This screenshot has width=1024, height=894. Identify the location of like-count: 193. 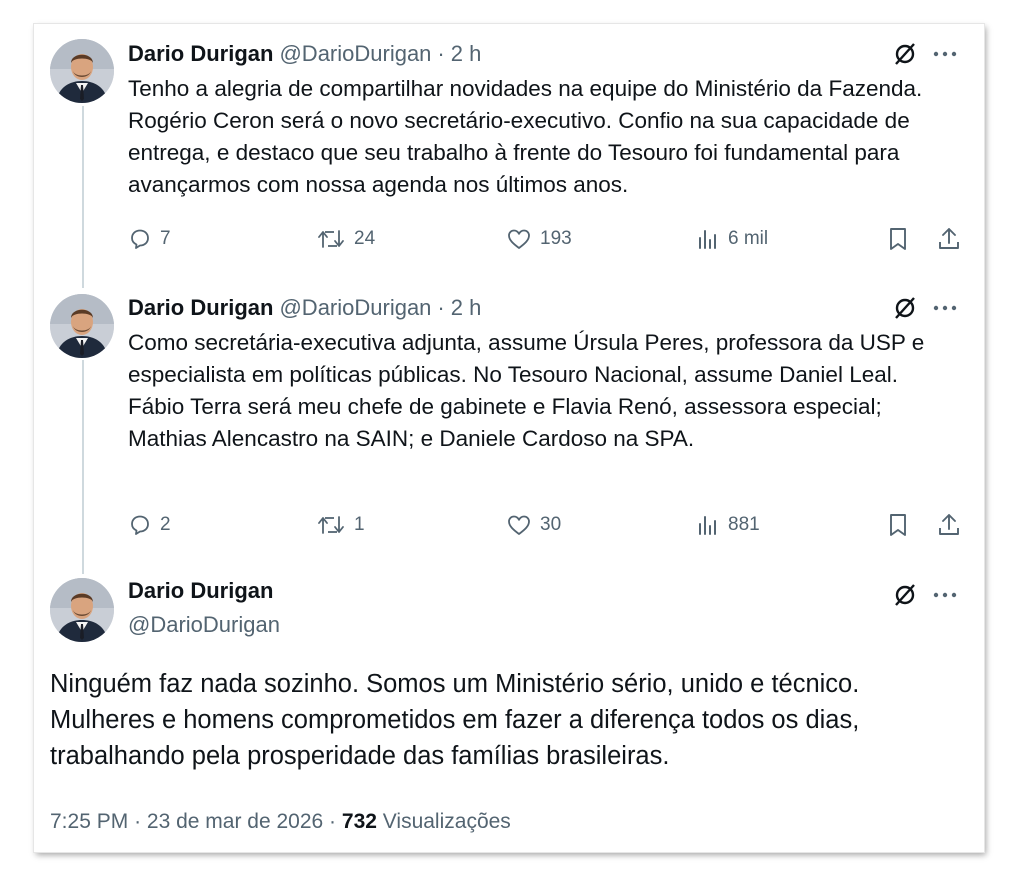
(556, 238).